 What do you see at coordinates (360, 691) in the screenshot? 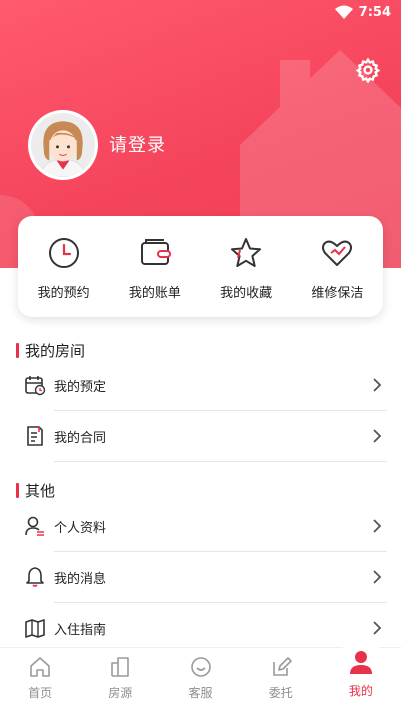
I see `tab-label: 我的` at bounding box center [360, 691].